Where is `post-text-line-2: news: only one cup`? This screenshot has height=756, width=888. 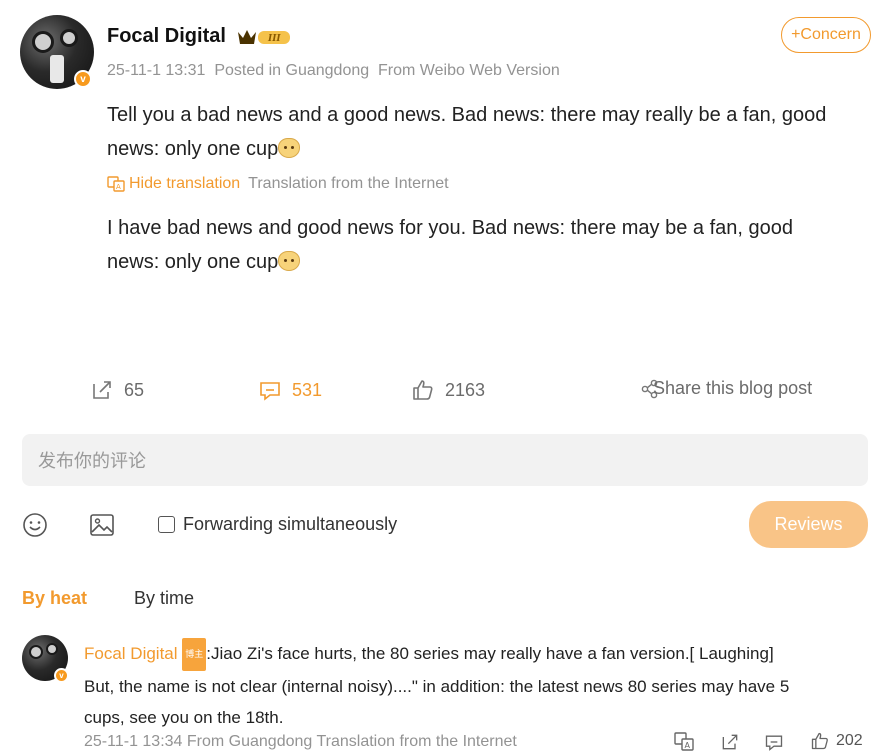 post-text-line-2: news: only one cup is located at coordinates (466, 149).